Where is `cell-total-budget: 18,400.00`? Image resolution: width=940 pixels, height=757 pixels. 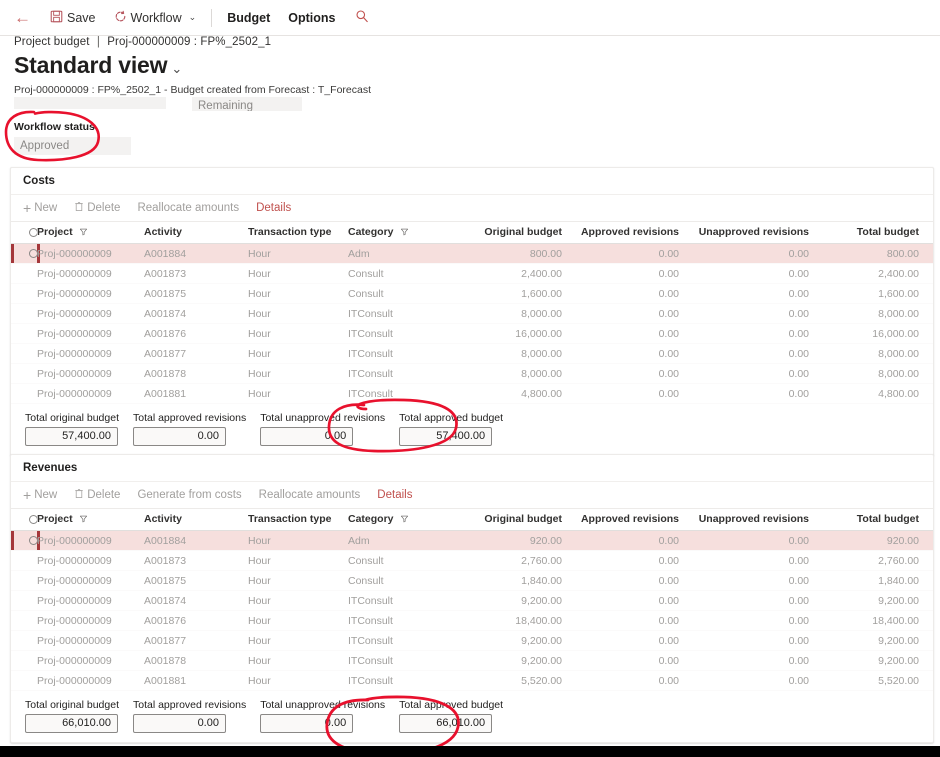
cell-total-budget: 18,400.00 is located at coordinates (878, 620).